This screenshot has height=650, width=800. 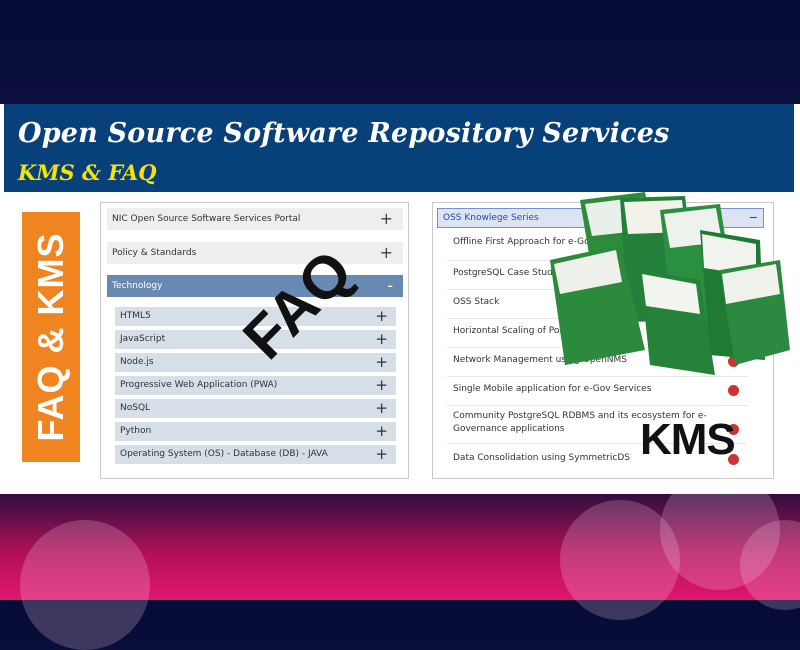 I want to click on faq-item-label: HTML5, so click(x=135, y=316).